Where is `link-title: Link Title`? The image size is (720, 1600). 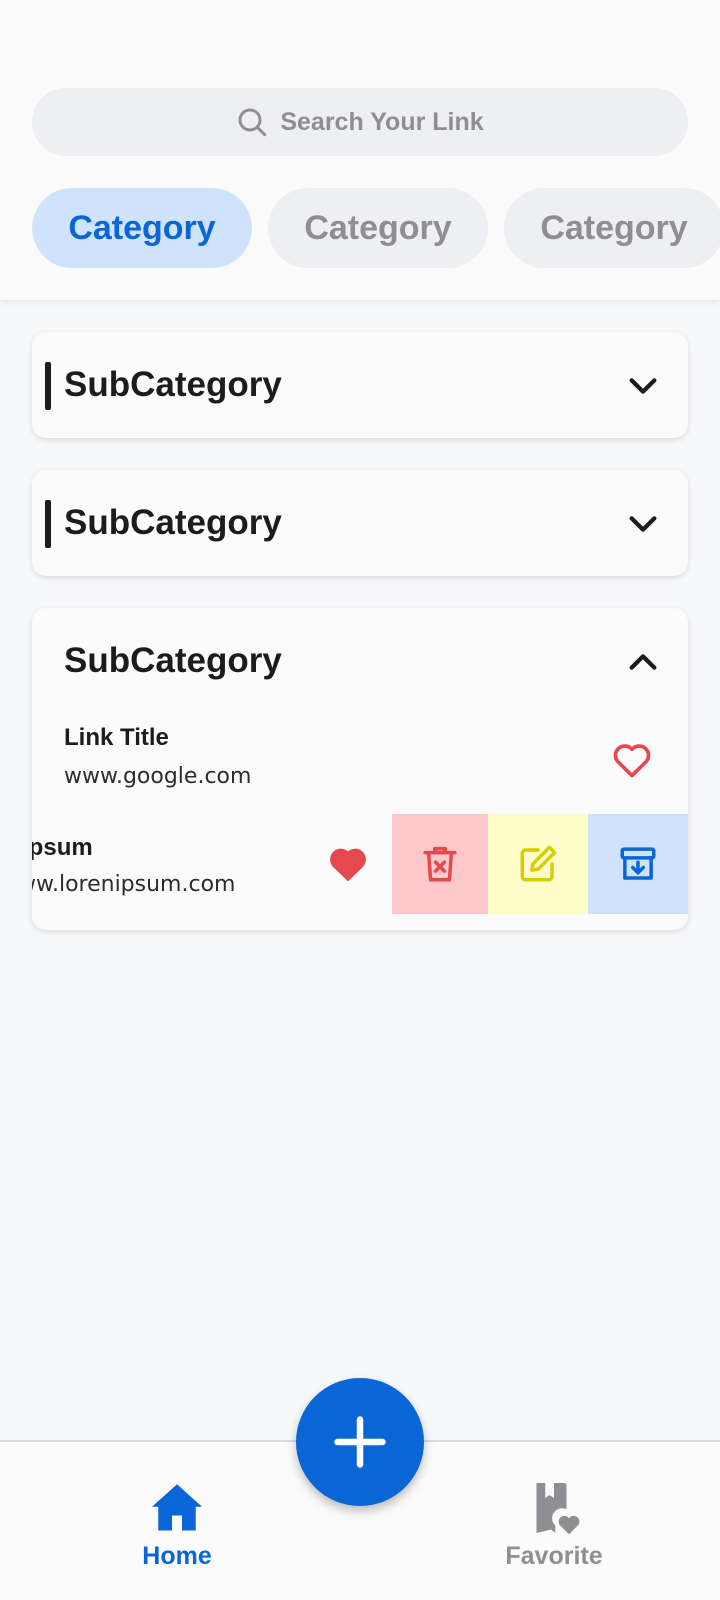 link-title: Link Title is located at coordinates (116, 737).